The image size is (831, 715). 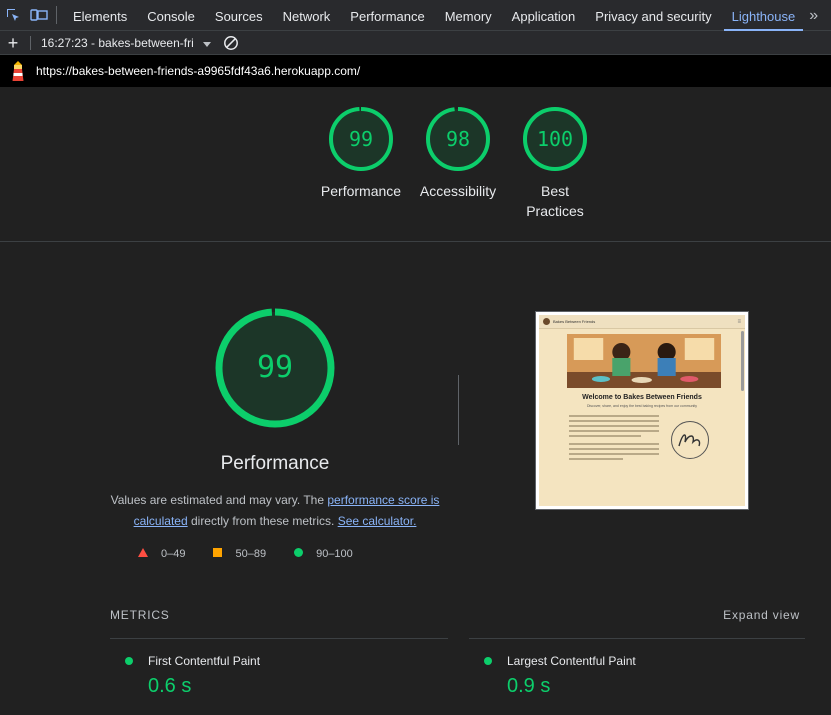 What do you see at coordinates (544, 15) in the screenshot?
I see `tab-application: Application` at bounding box center [544, 15].